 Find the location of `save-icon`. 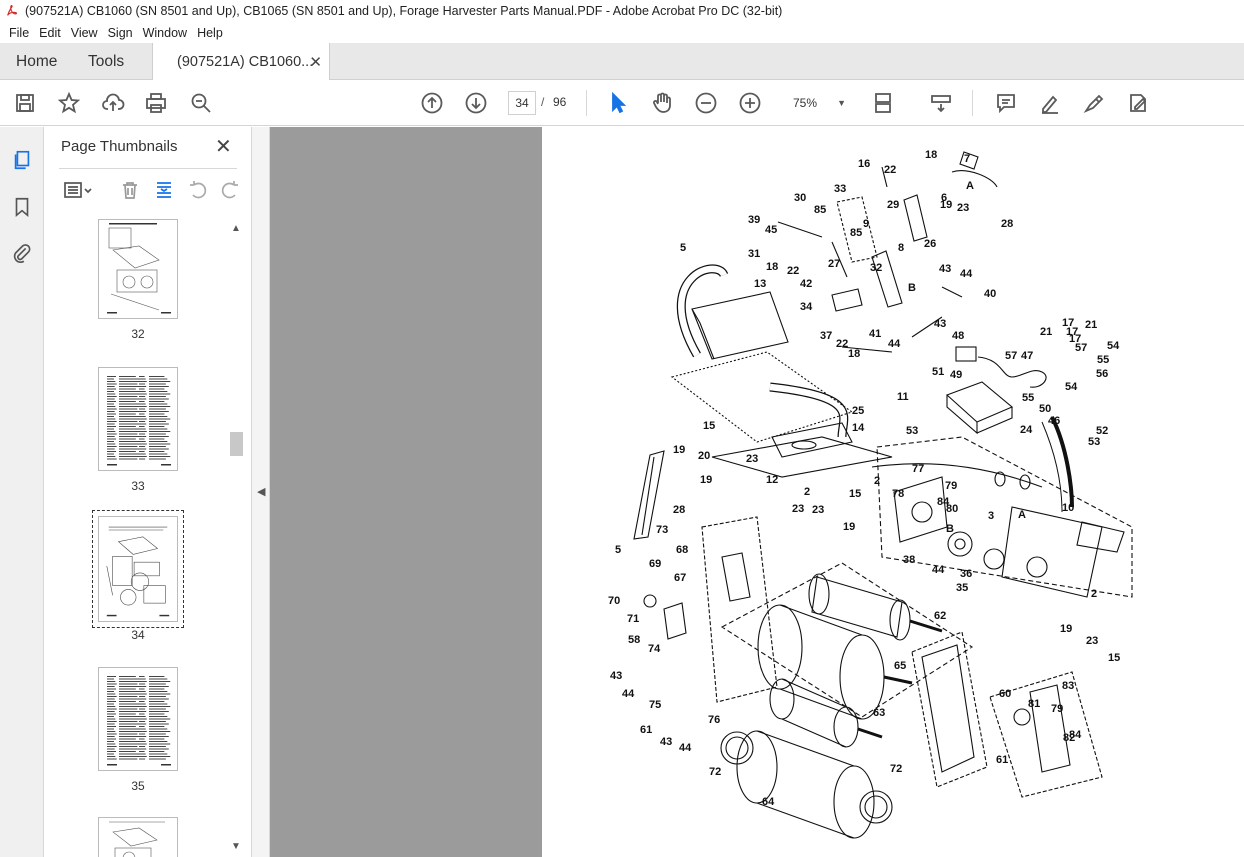

save-icon is located at coordinates (25, 103).